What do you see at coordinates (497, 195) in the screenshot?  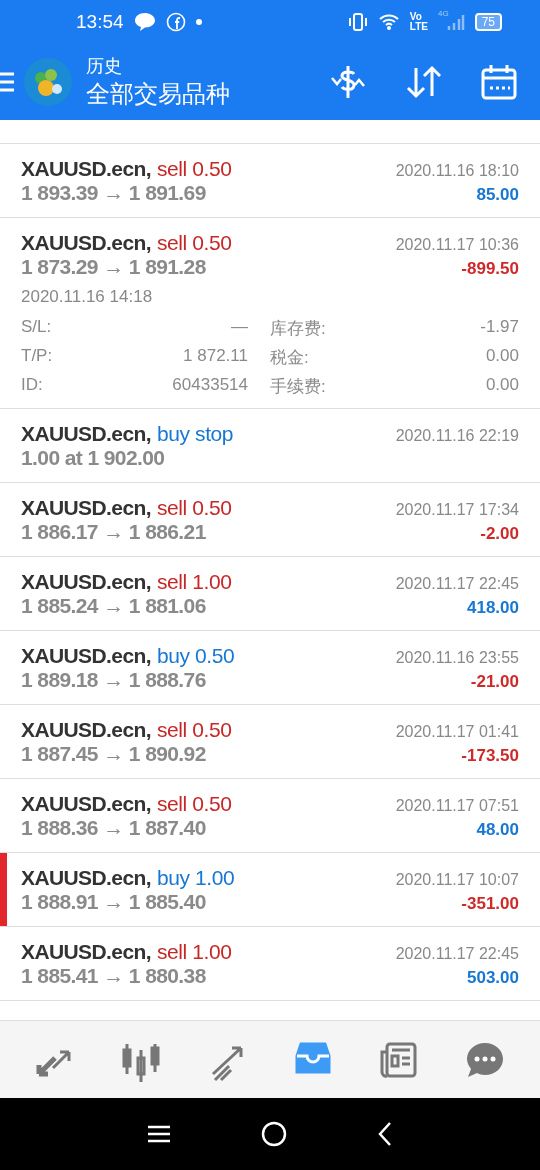 I see `profit-value: 85.00` at bounding box center [497, 195].